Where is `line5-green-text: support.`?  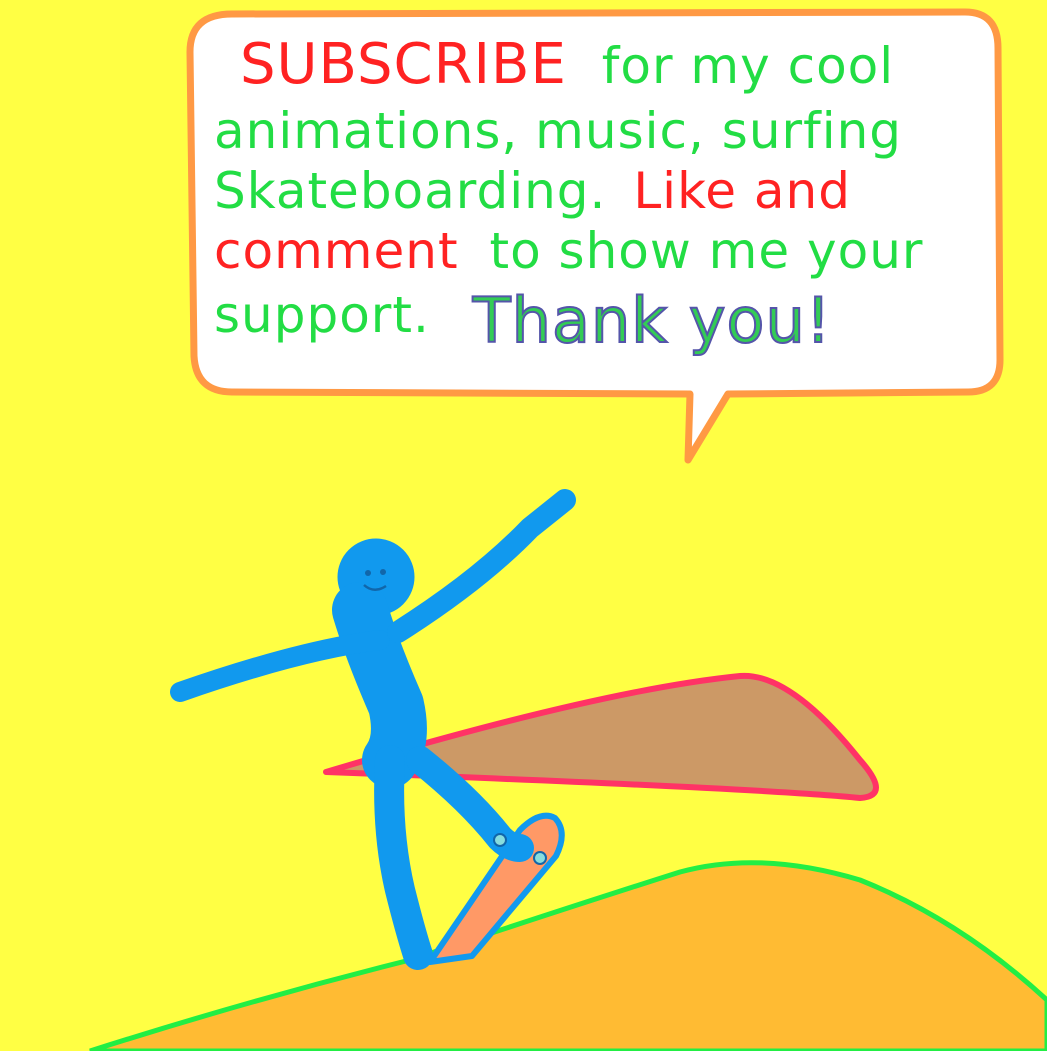 line5-green-text: support. is located at coordinates (322, 315).